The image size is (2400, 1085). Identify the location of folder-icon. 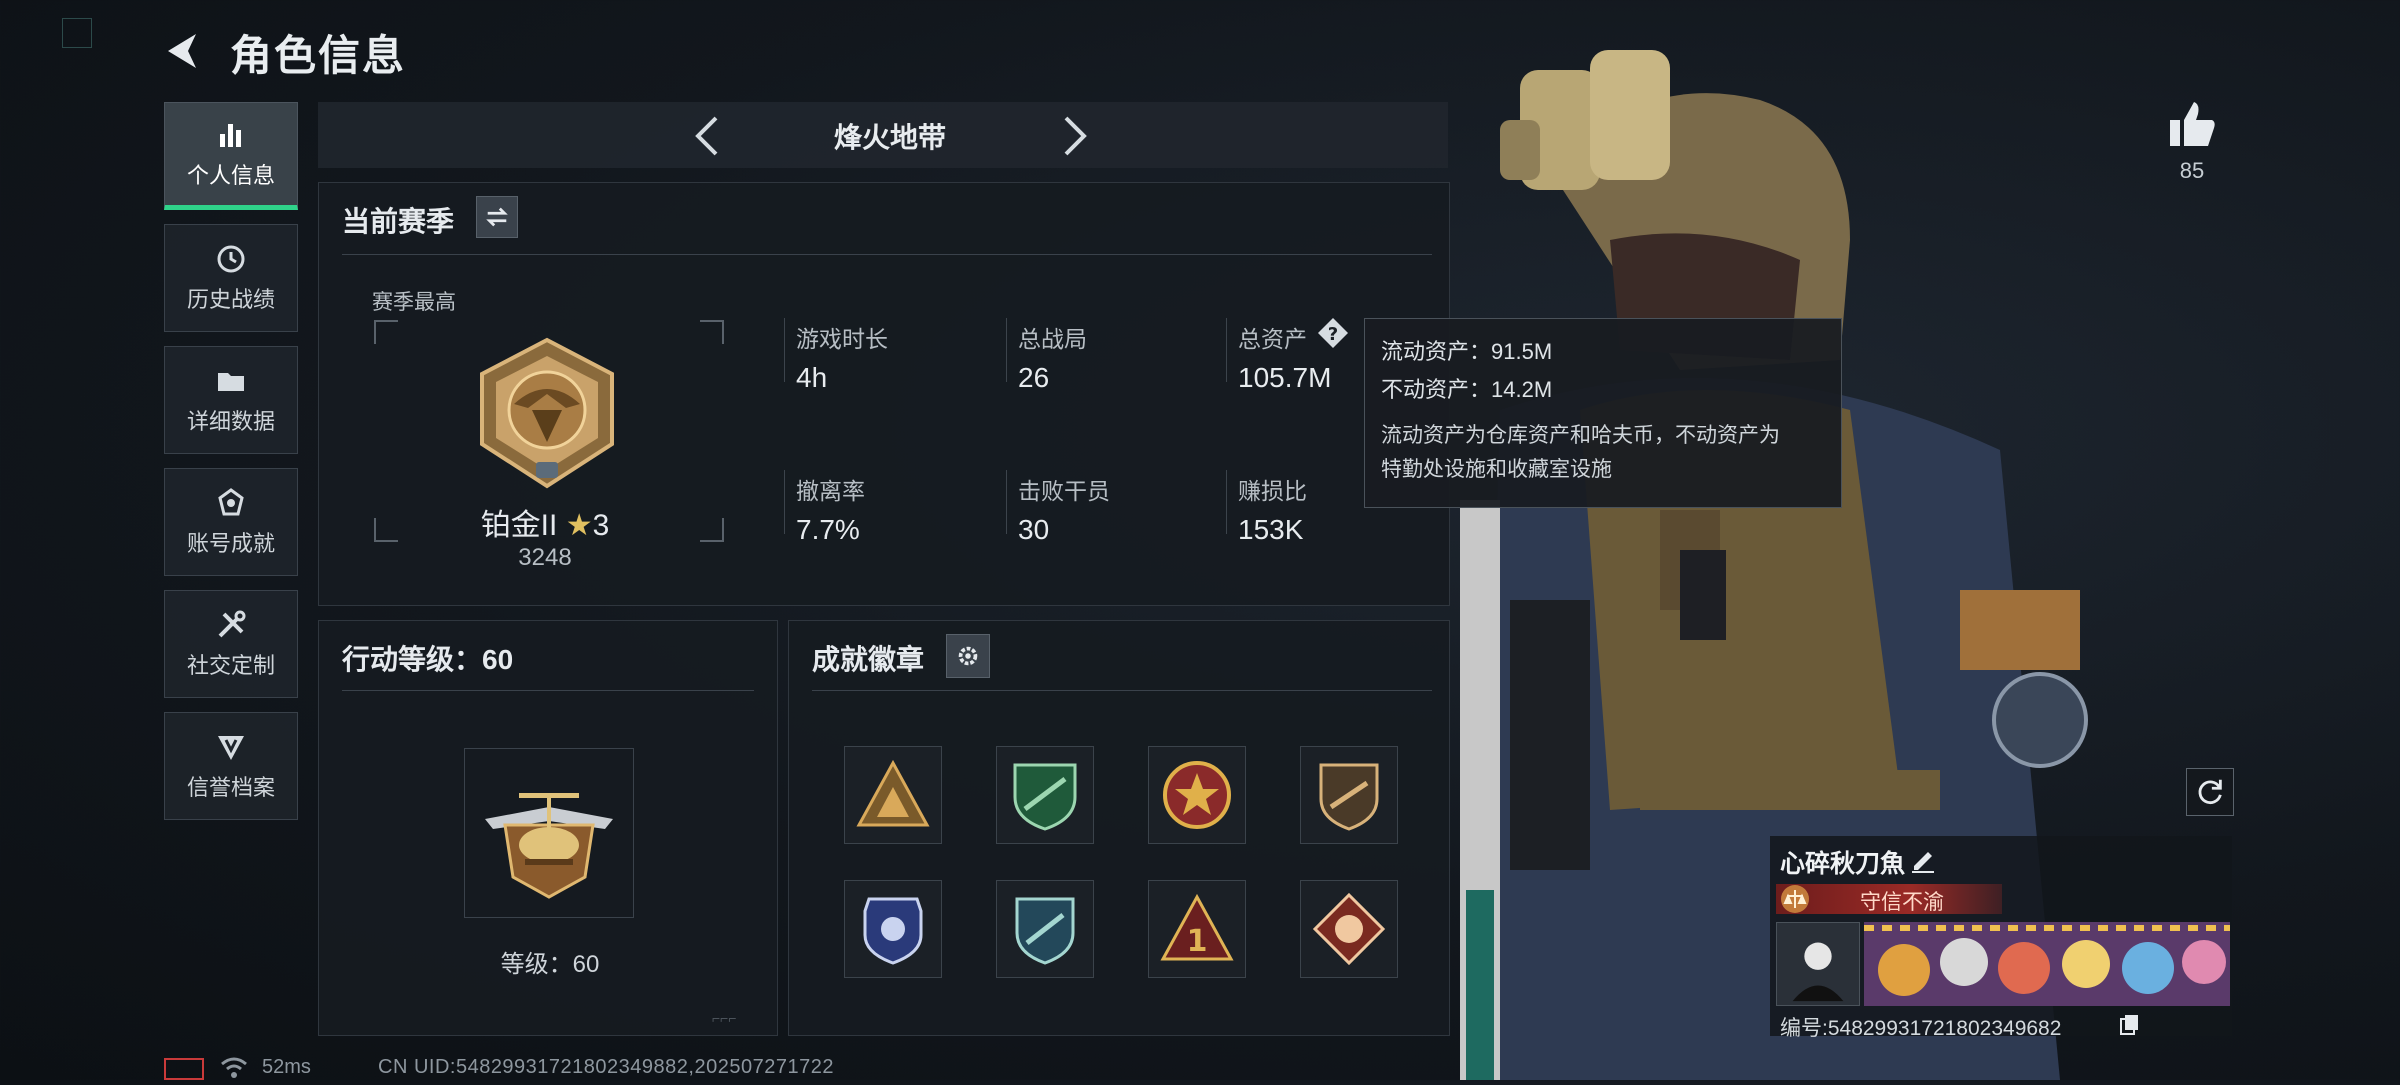
(231, 382).